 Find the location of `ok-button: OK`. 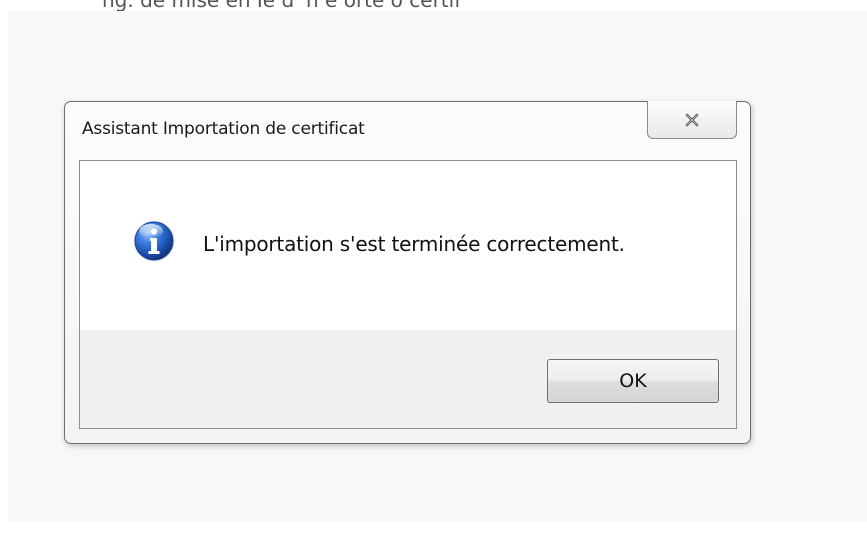

ok-button: OK is located at coordinates (633, 381).